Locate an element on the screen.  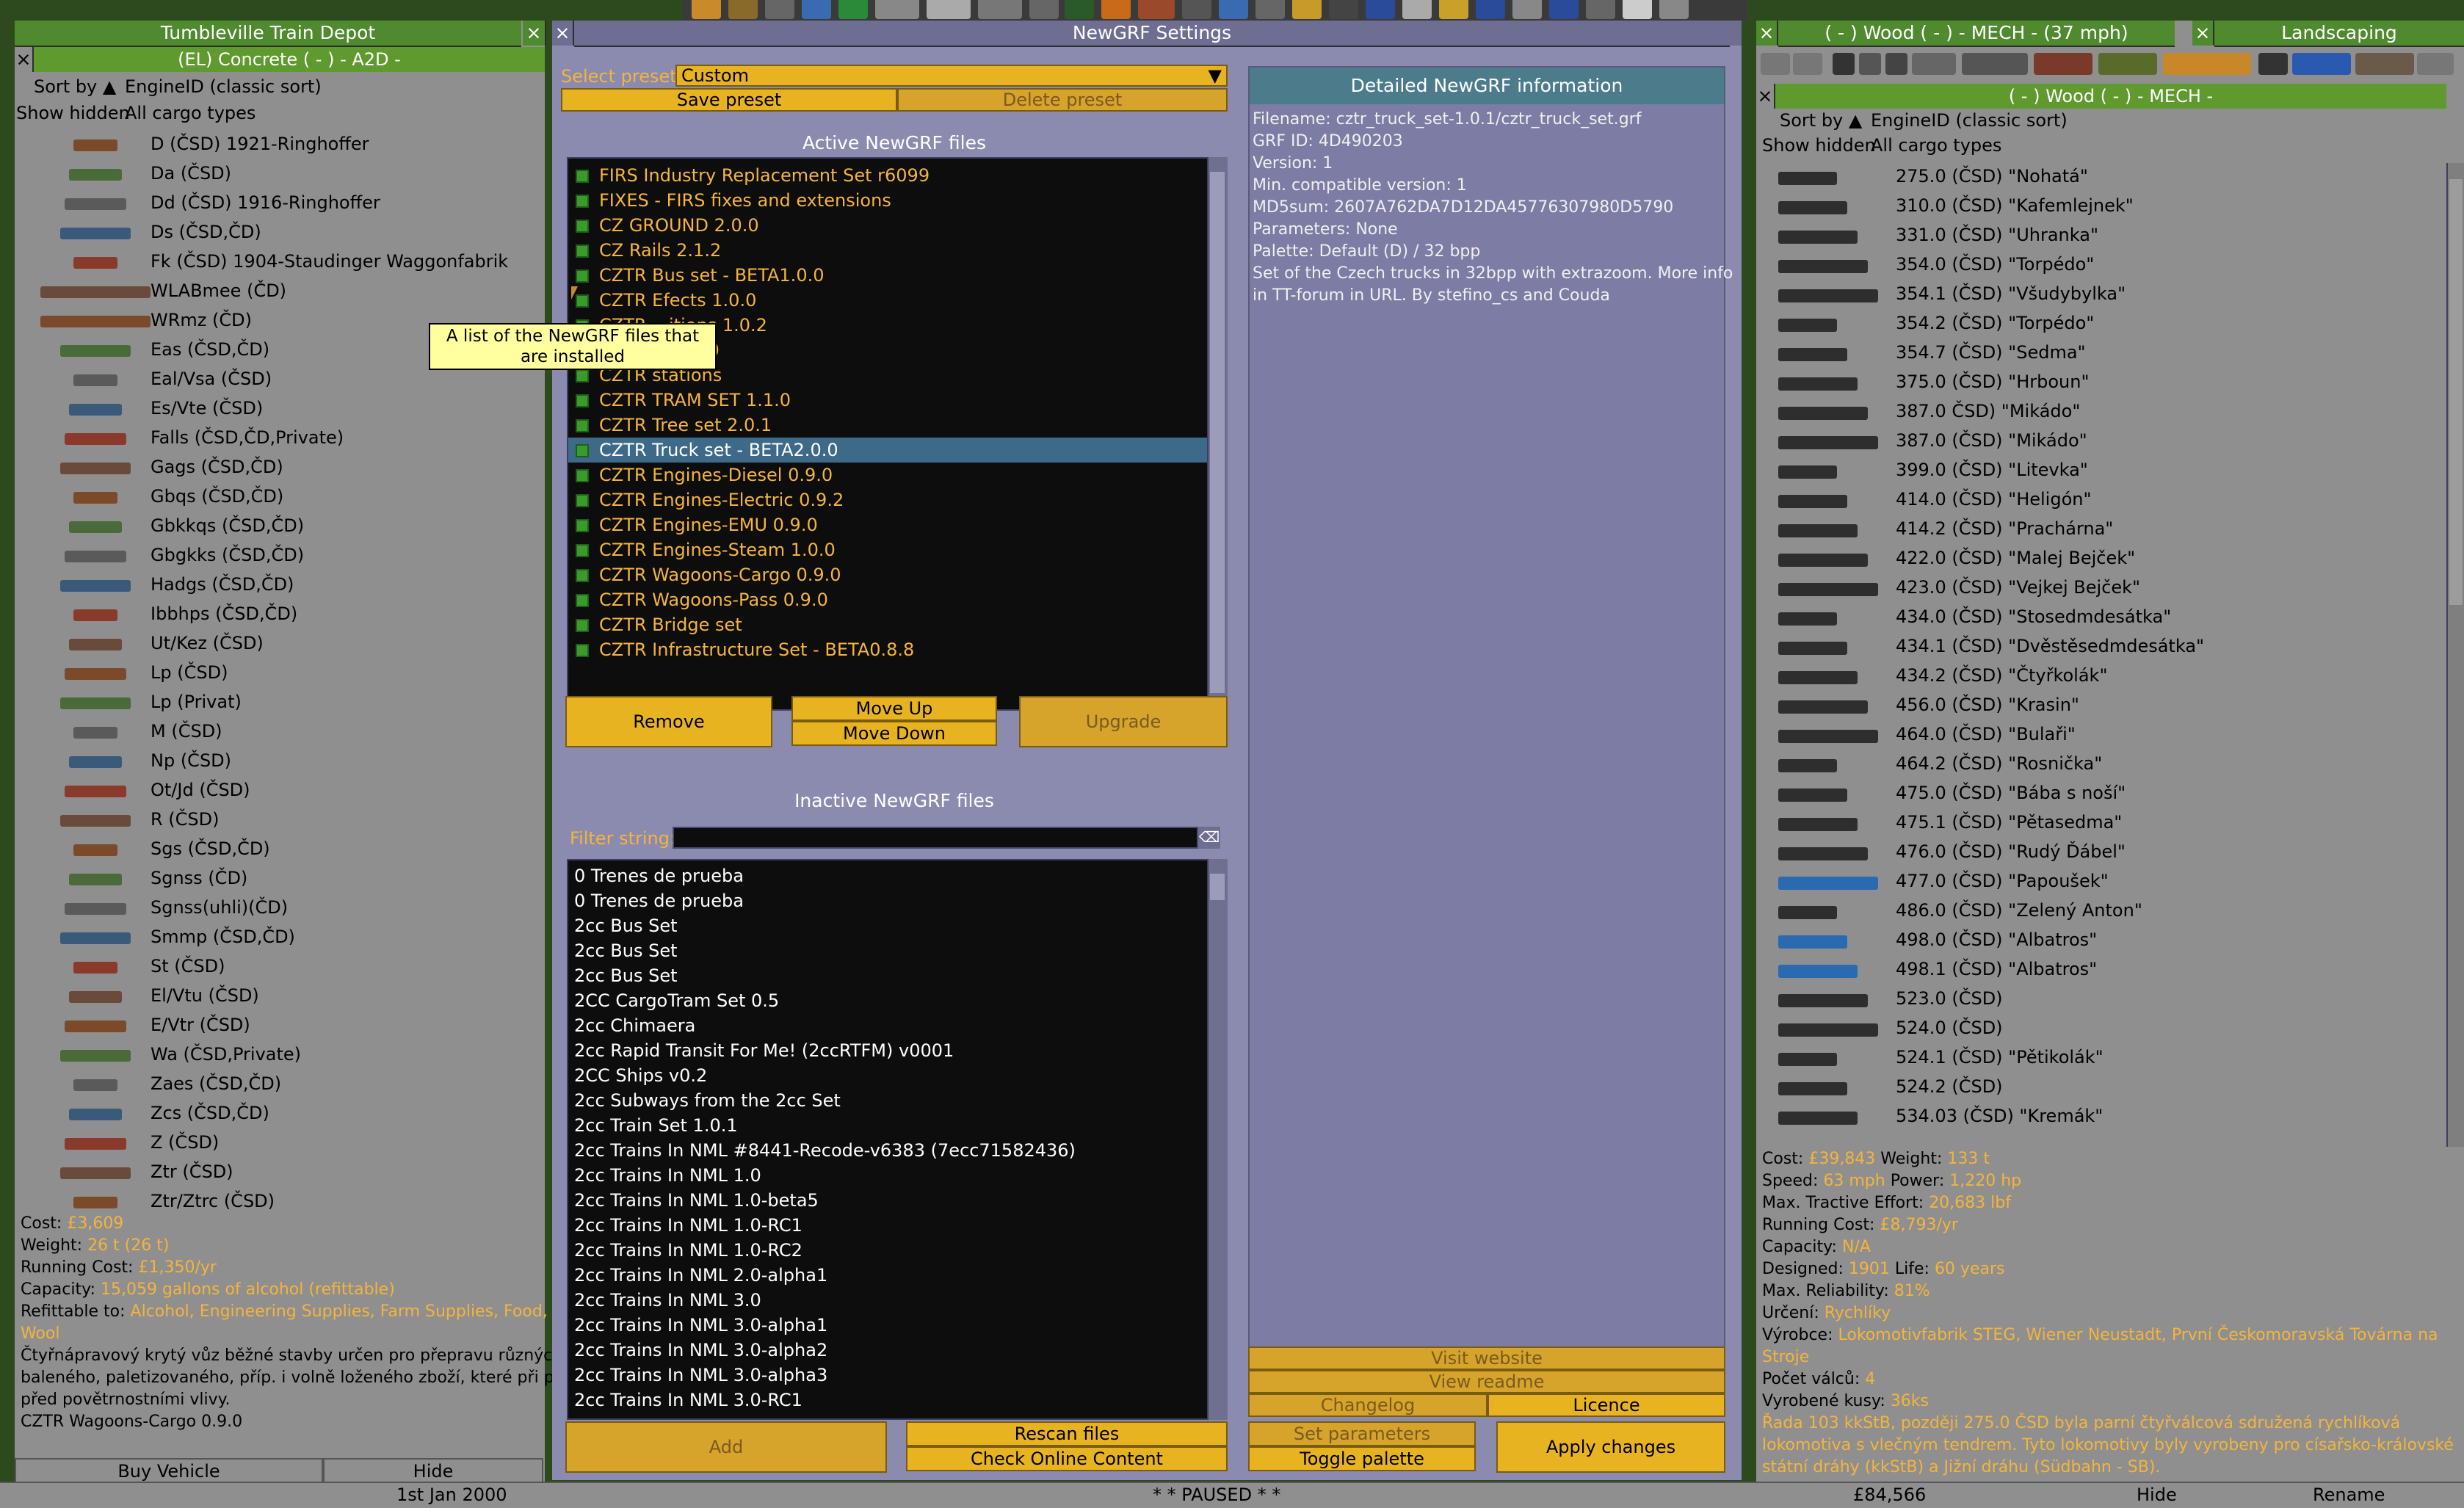
engine-scrollbar is located at coordinates (2455, 655).